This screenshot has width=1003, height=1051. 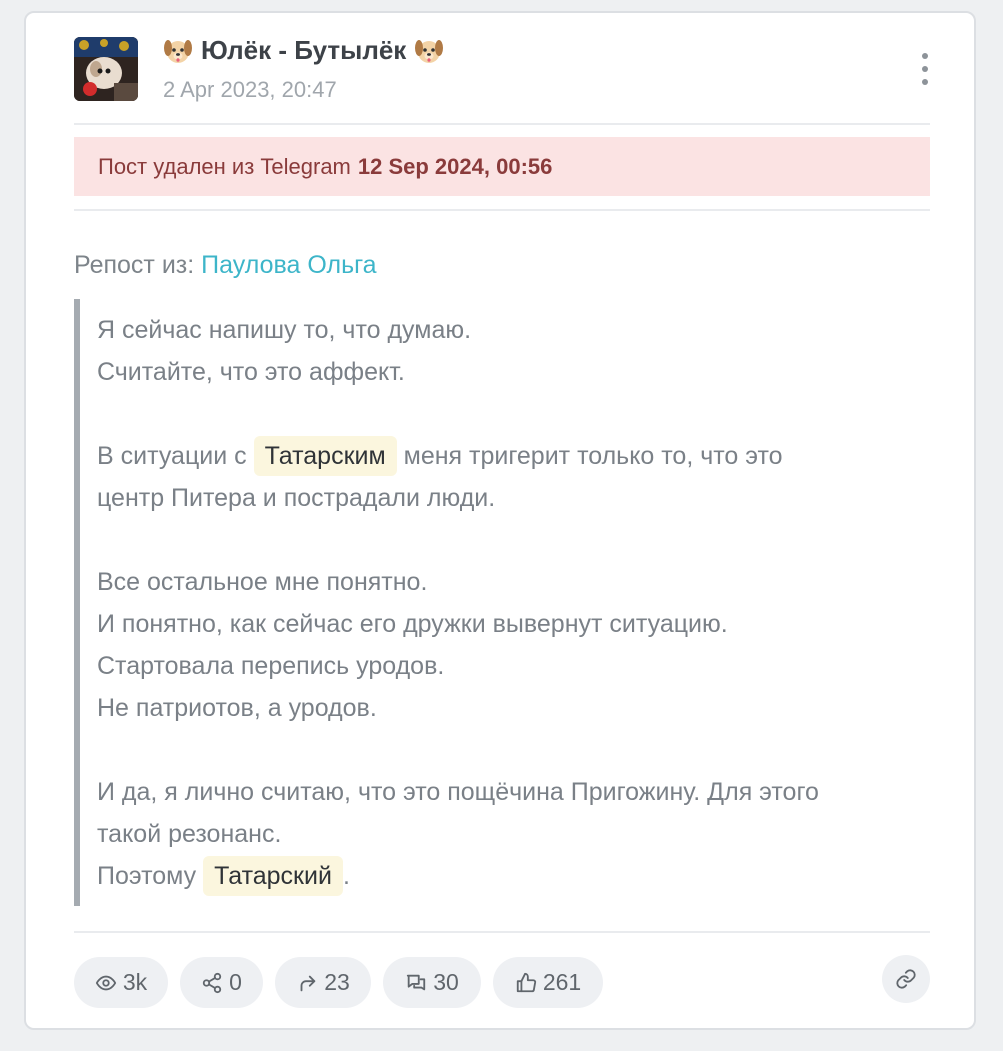 What do you see at coordinates (121, 982) in the screenshot?
I see `views-counter: 3k` at bounding box center [121, 982].